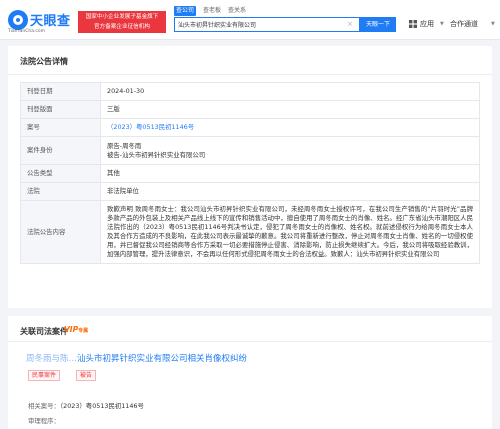  I want to click on case-no-value: （2023）粤0513民初1146号, so click(101, 406).